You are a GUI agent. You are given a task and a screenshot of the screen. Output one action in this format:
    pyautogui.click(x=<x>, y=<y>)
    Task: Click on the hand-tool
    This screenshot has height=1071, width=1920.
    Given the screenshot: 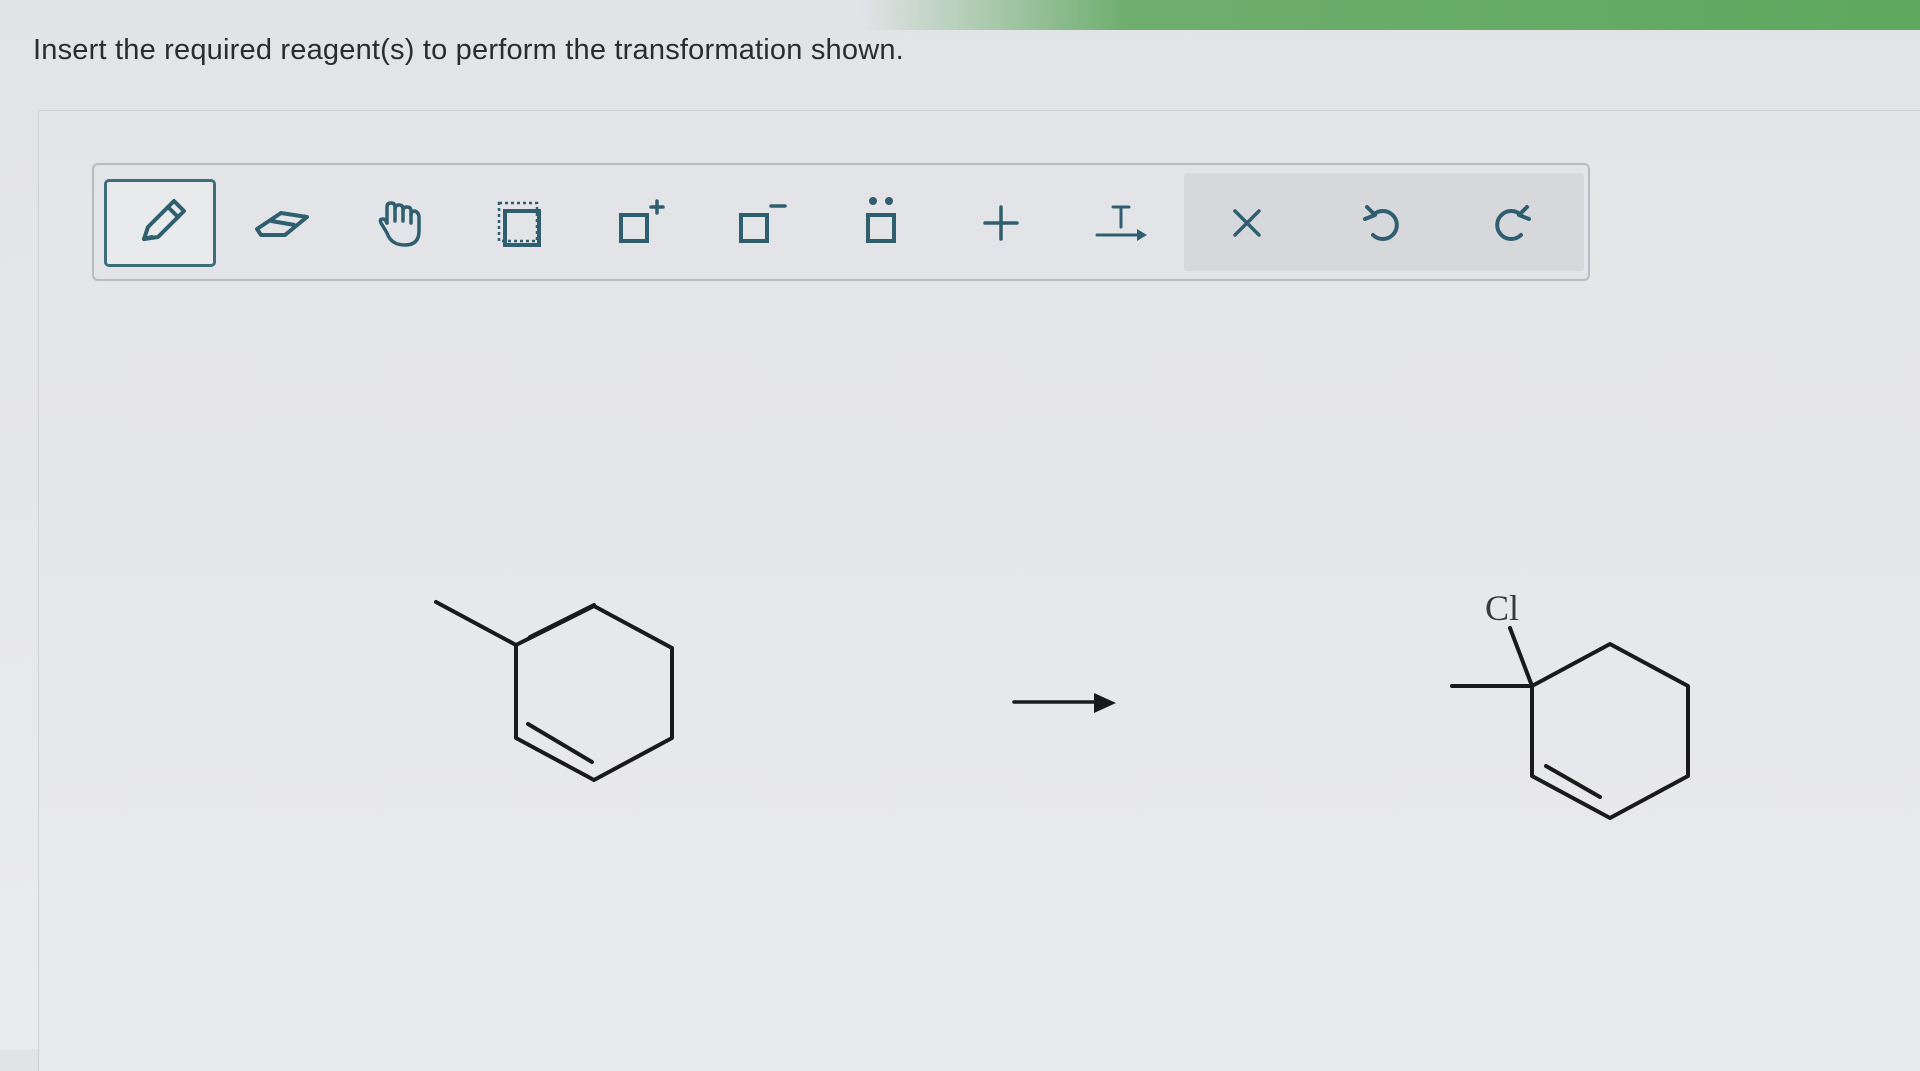 What is the action you would take?
    pyautogui.click(x=401, y=223)
    